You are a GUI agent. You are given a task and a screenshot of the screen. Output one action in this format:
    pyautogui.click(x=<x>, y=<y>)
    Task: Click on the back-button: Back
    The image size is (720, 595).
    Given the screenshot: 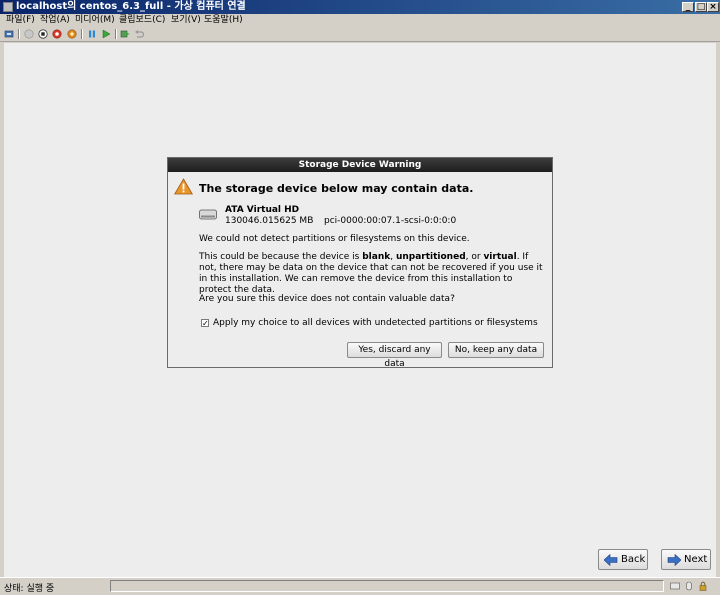 What is the action you would take?
    pyautogui.click(x=623, y=559)
    